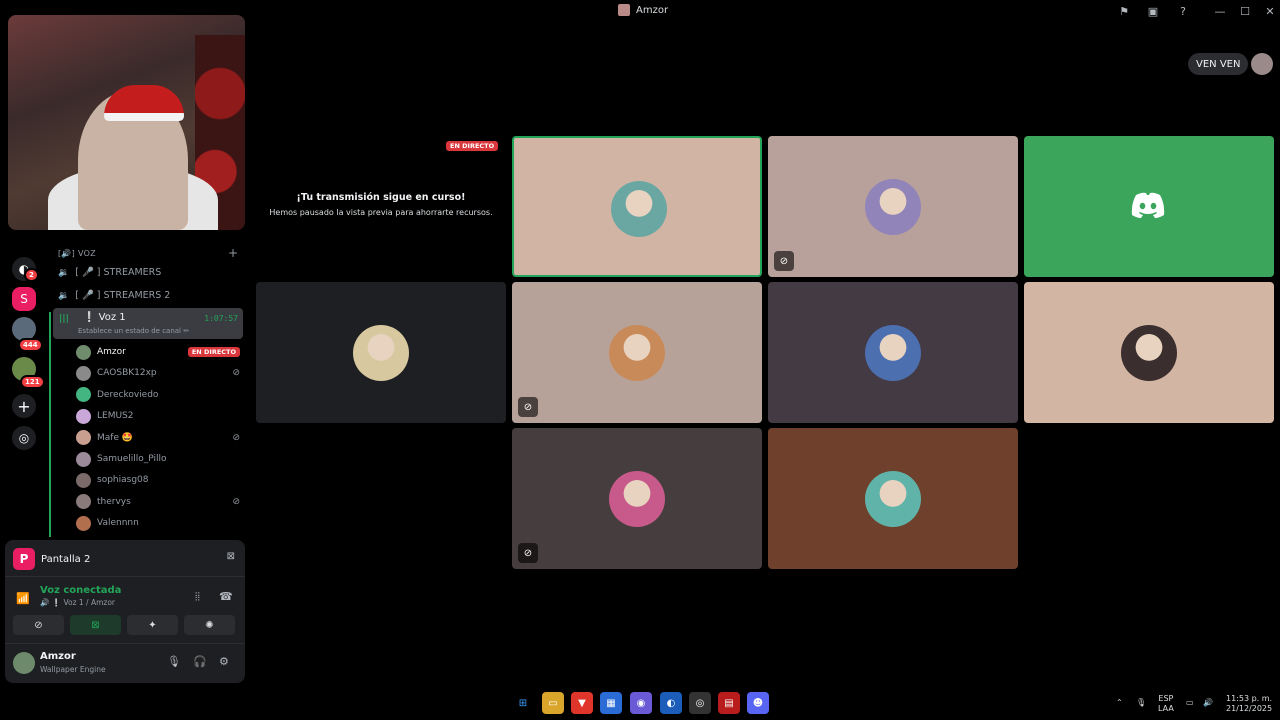  Describe the element at coordinates (1141, 703) in the screenshot. I see `mic-tray-icon: 🎙` at that location.